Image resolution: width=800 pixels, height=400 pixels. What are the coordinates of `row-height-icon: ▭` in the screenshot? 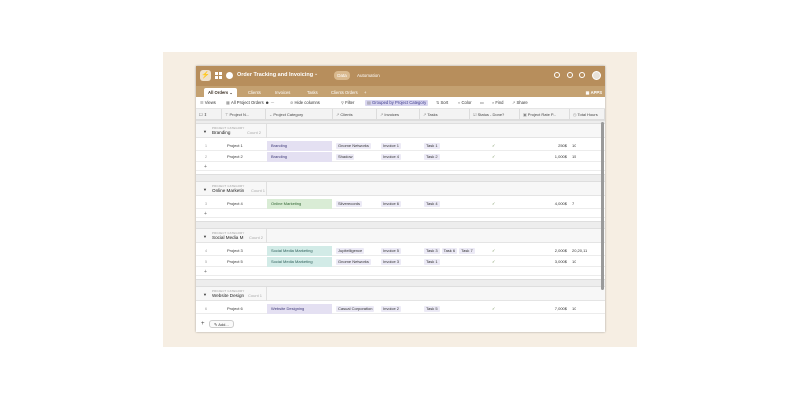 It's located at (482, 103).